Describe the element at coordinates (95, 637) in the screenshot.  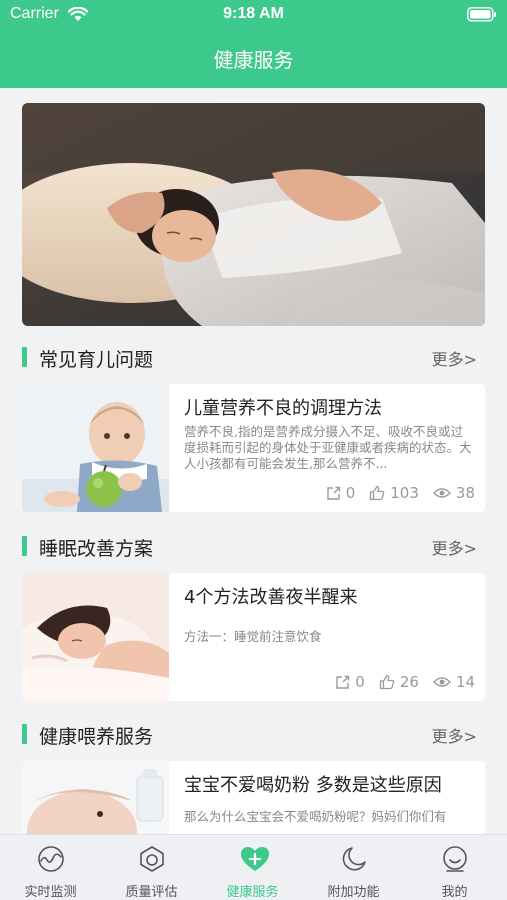
I see `sleeping-woman-thumbnail` at that location.